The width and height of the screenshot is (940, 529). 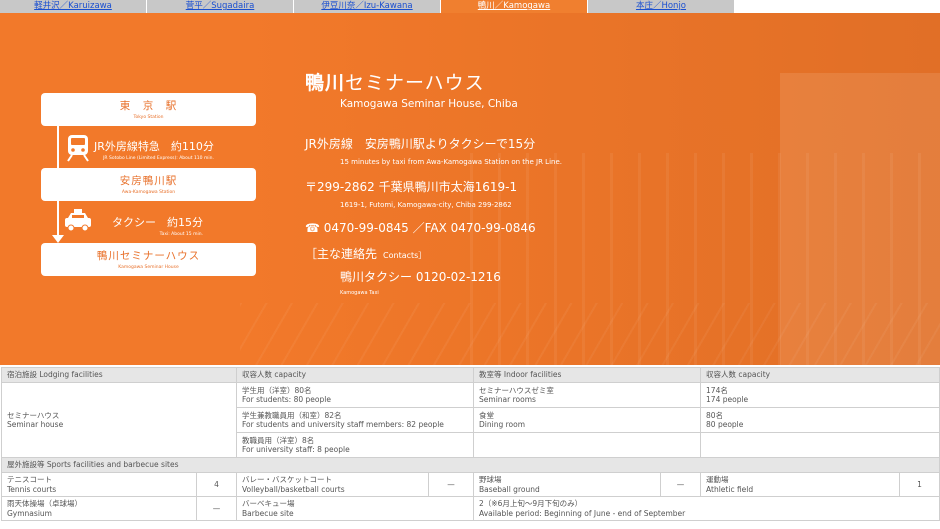 What do you see at coordinates (58, 219) in the screenshot?
I see `route-line-taxi` at bounding box center [58, 219].